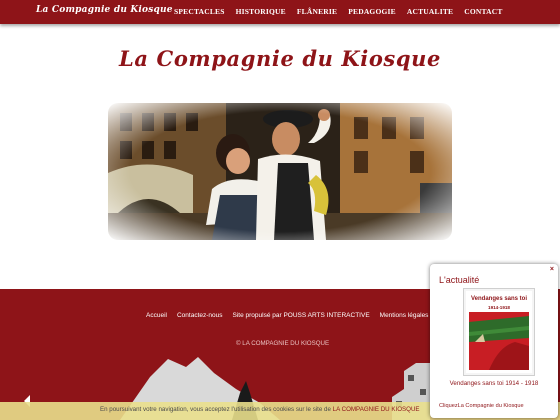  I want to click on close-icon: ×, so click(552, 269).